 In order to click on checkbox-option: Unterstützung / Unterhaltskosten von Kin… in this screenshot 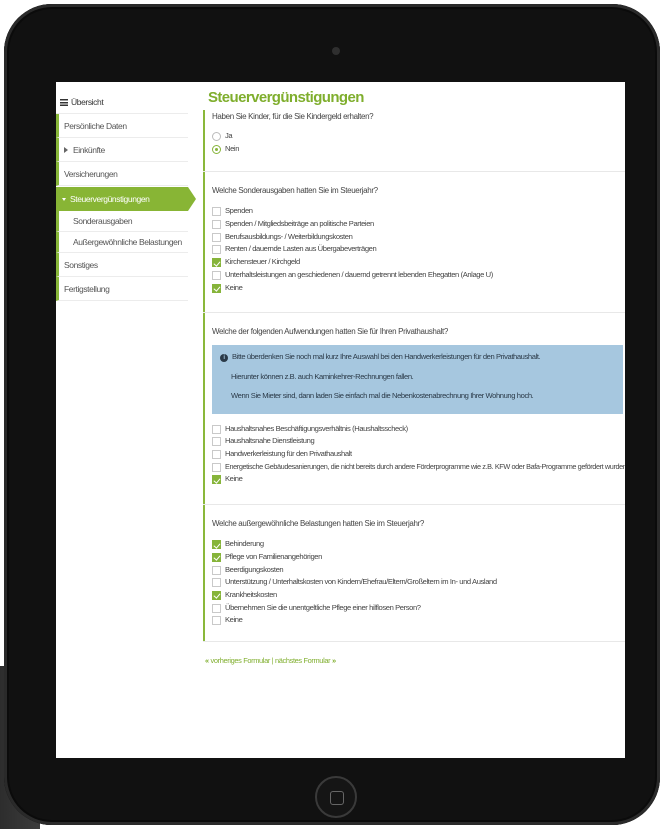, I will do `click(418, 582)`.